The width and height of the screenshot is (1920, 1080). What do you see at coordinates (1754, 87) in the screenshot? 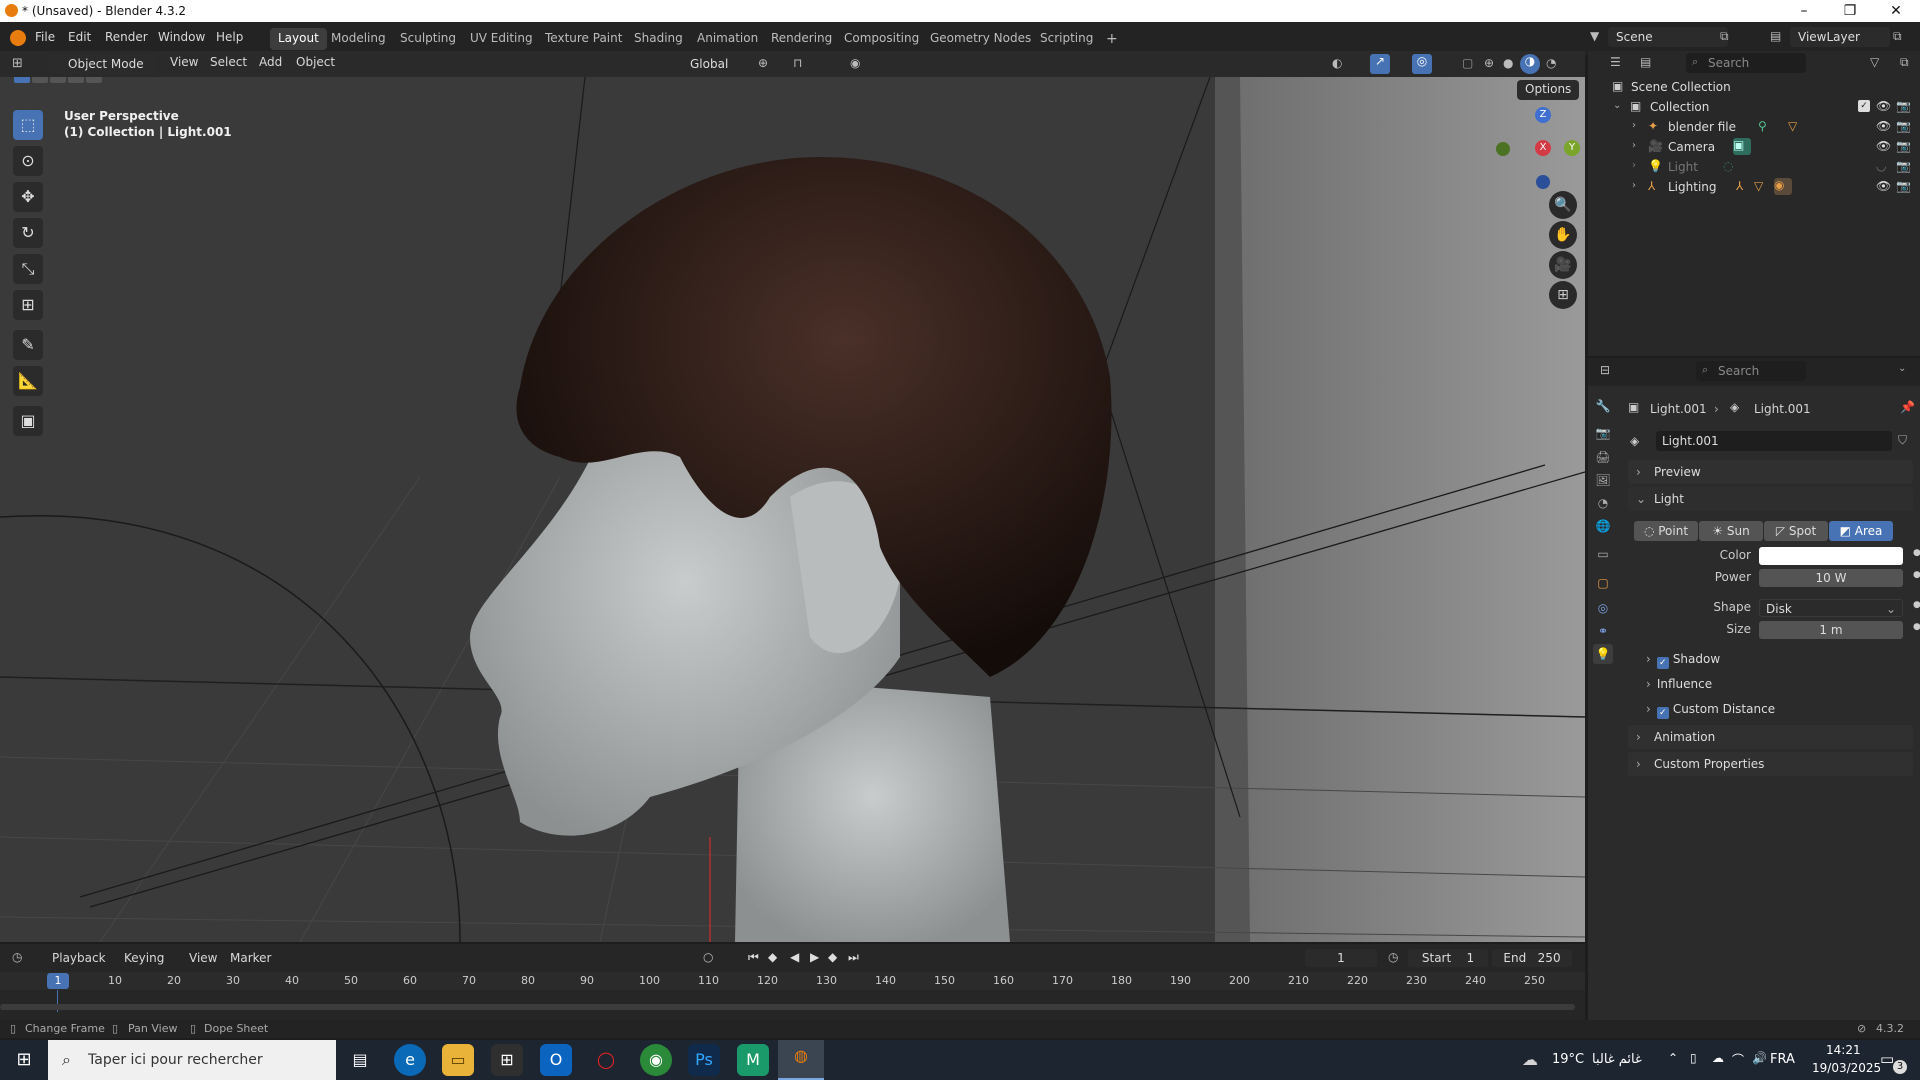
I see `outliner-row-scene-collection: ▣ Scene Collection` at bounding box center [1754, 87].